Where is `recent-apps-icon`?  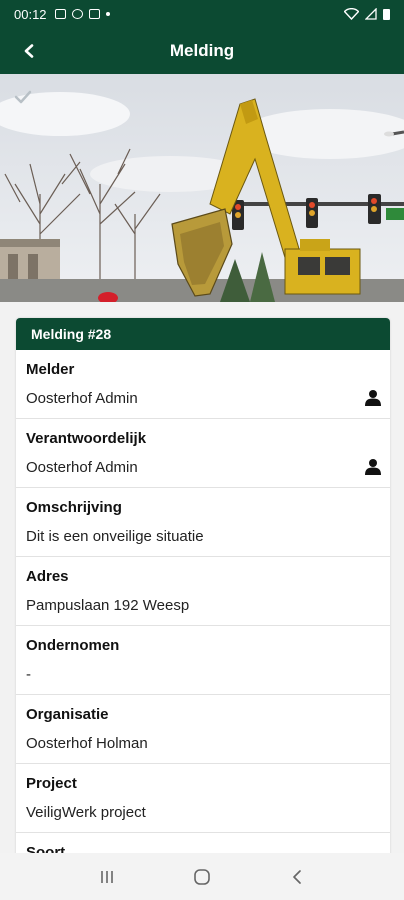
recent-apps-icon is located at coordinates (107, 876).